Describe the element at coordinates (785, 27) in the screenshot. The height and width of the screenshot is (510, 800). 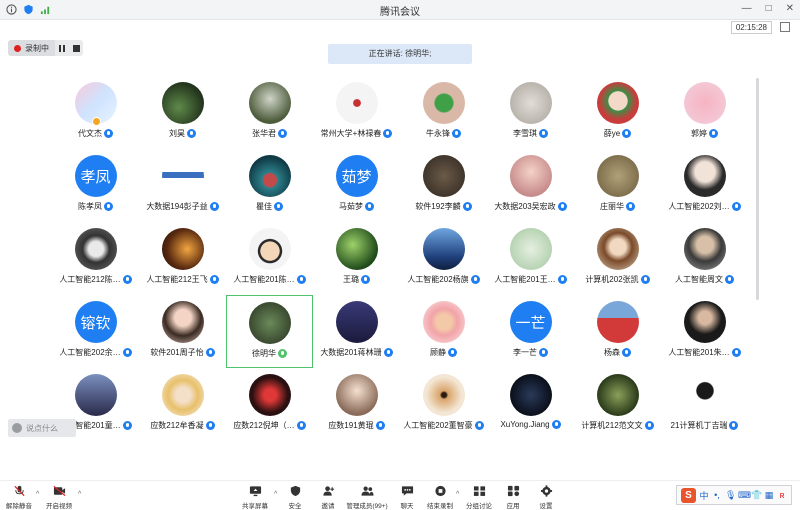
I see `fullscreen-icon` at that location.